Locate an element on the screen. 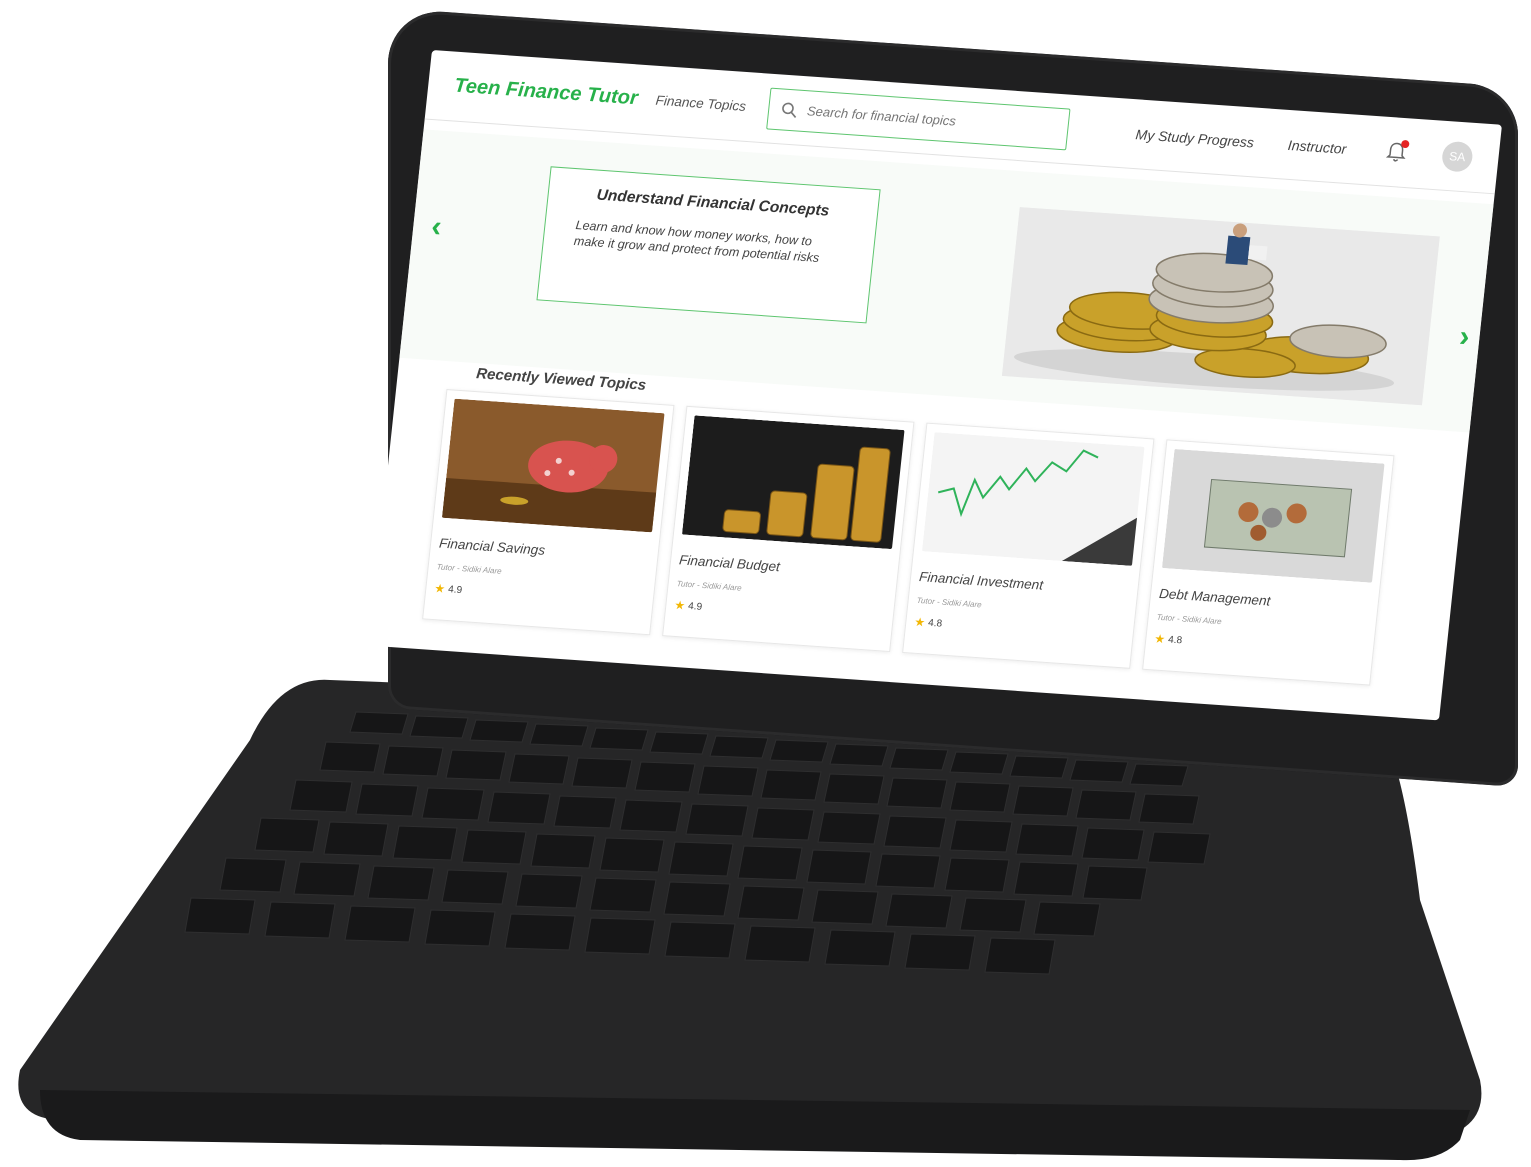 The width and height of the screenshot is (1531, 1167). hero-title: Understand Financial Concepts is located at coordinates (713, 203).